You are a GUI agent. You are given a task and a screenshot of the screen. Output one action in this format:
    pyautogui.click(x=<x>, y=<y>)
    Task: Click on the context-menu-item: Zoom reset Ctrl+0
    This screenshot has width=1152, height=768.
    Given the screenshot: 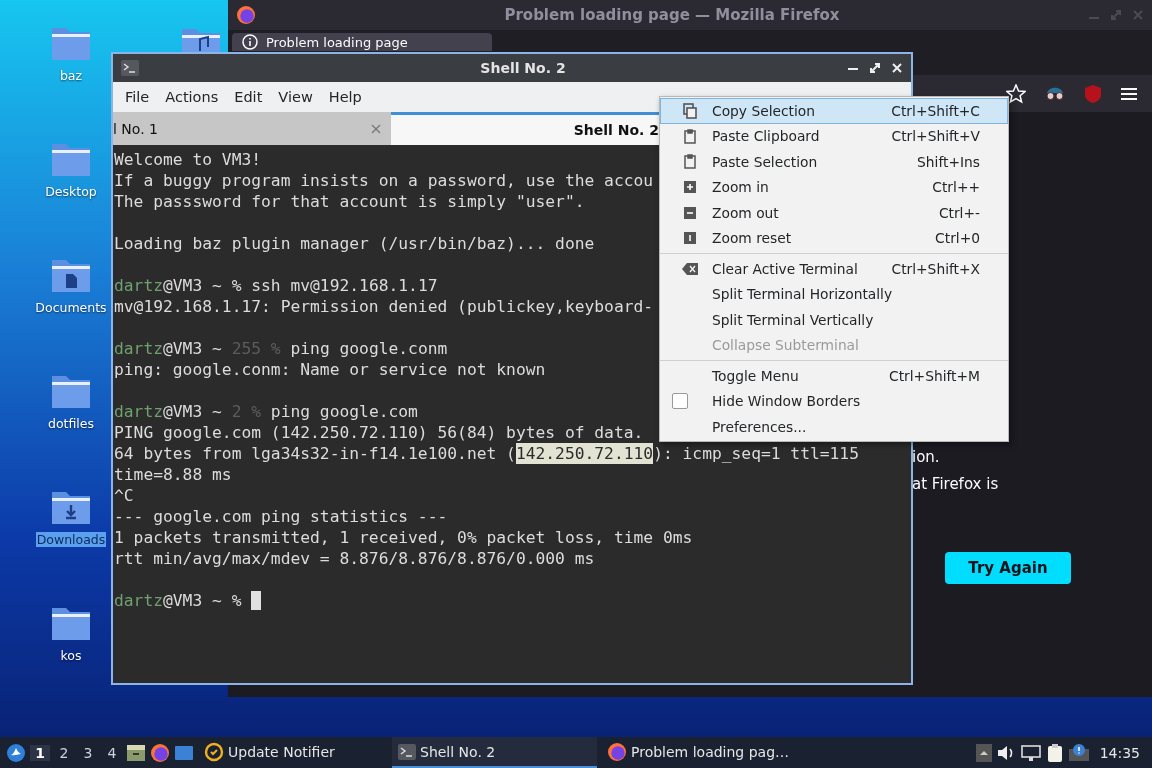 What is the action you would take?
    pyautogui.click(x=834, y=238)
    